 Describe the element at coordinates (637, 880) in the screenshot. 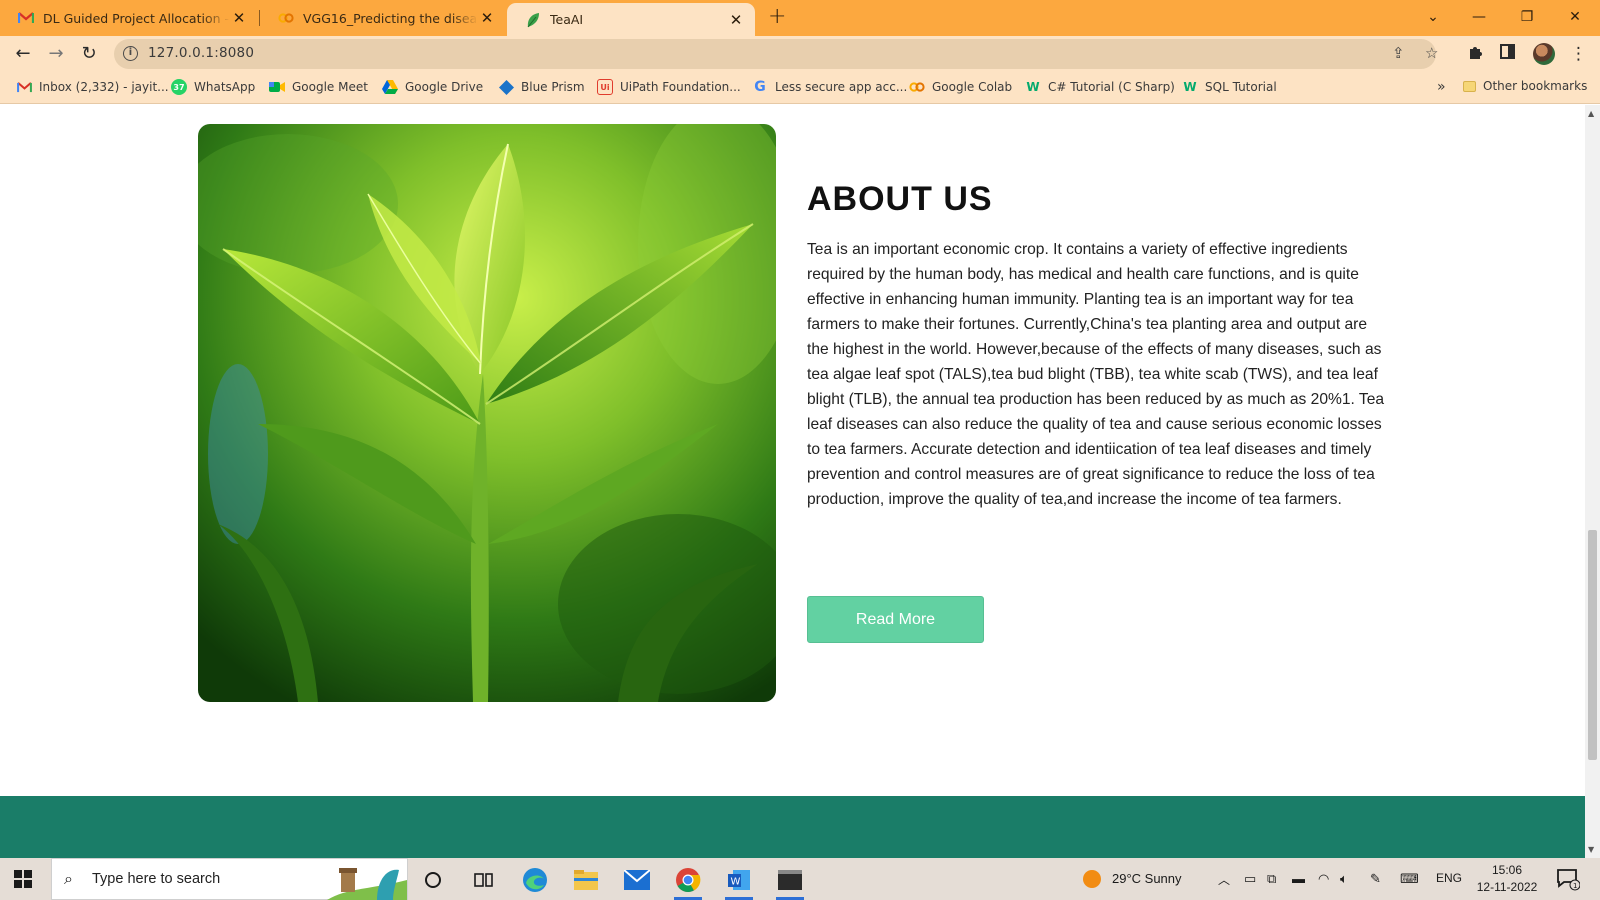

I see `mail-icon` at that location.